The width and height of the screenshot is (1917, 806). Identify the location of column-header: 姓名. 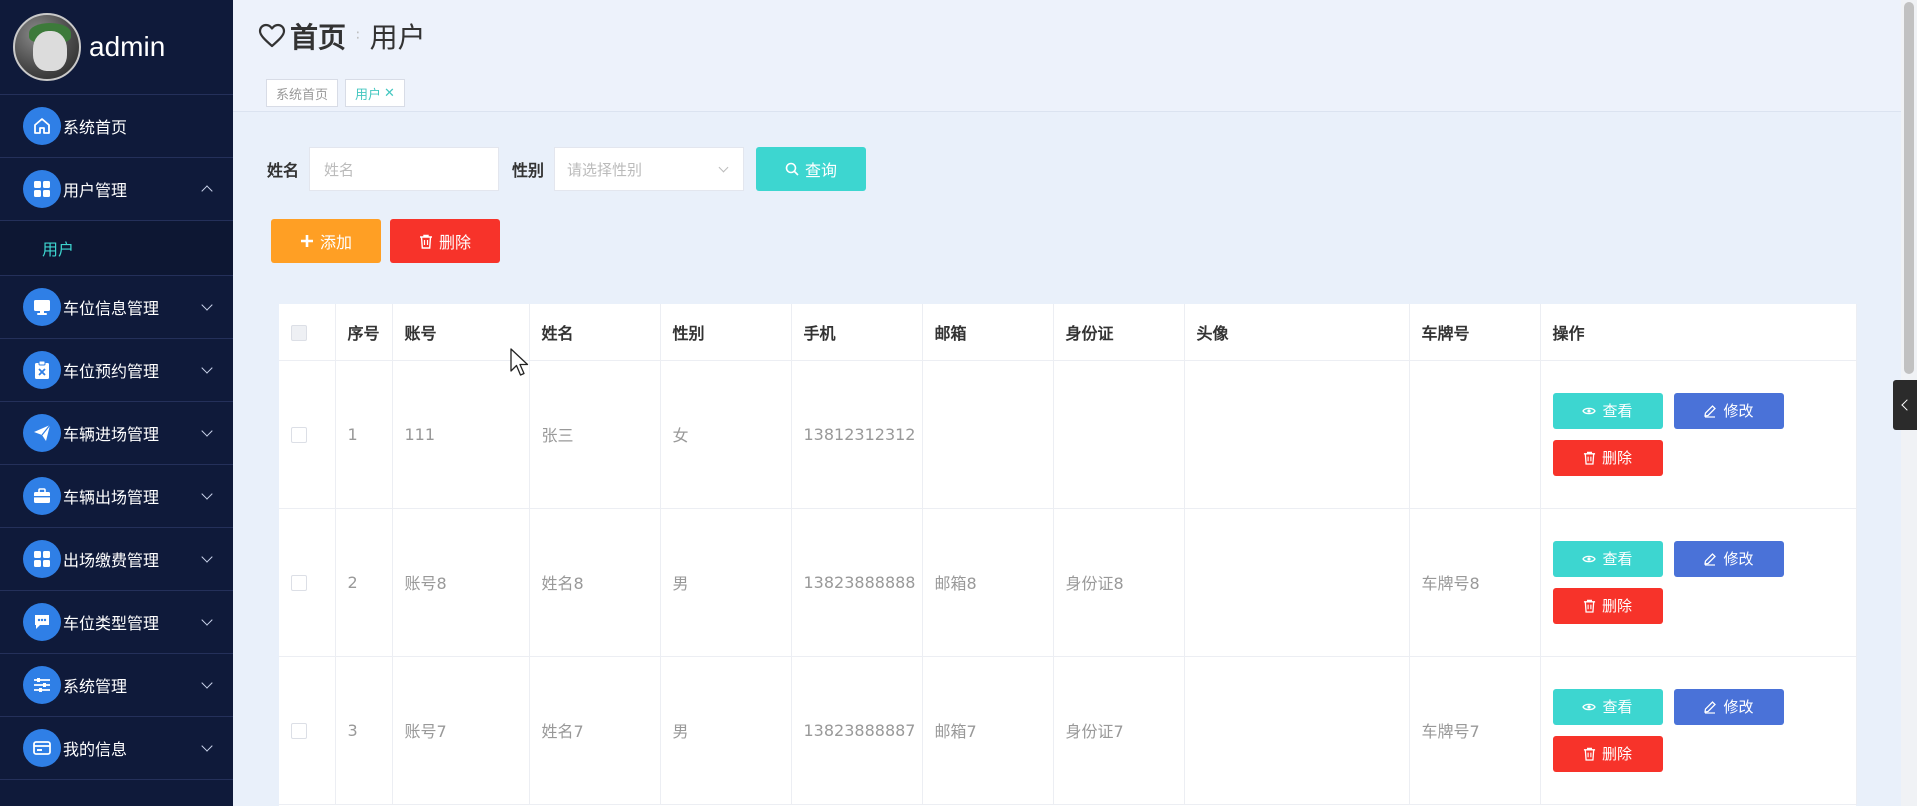
(595, 332).